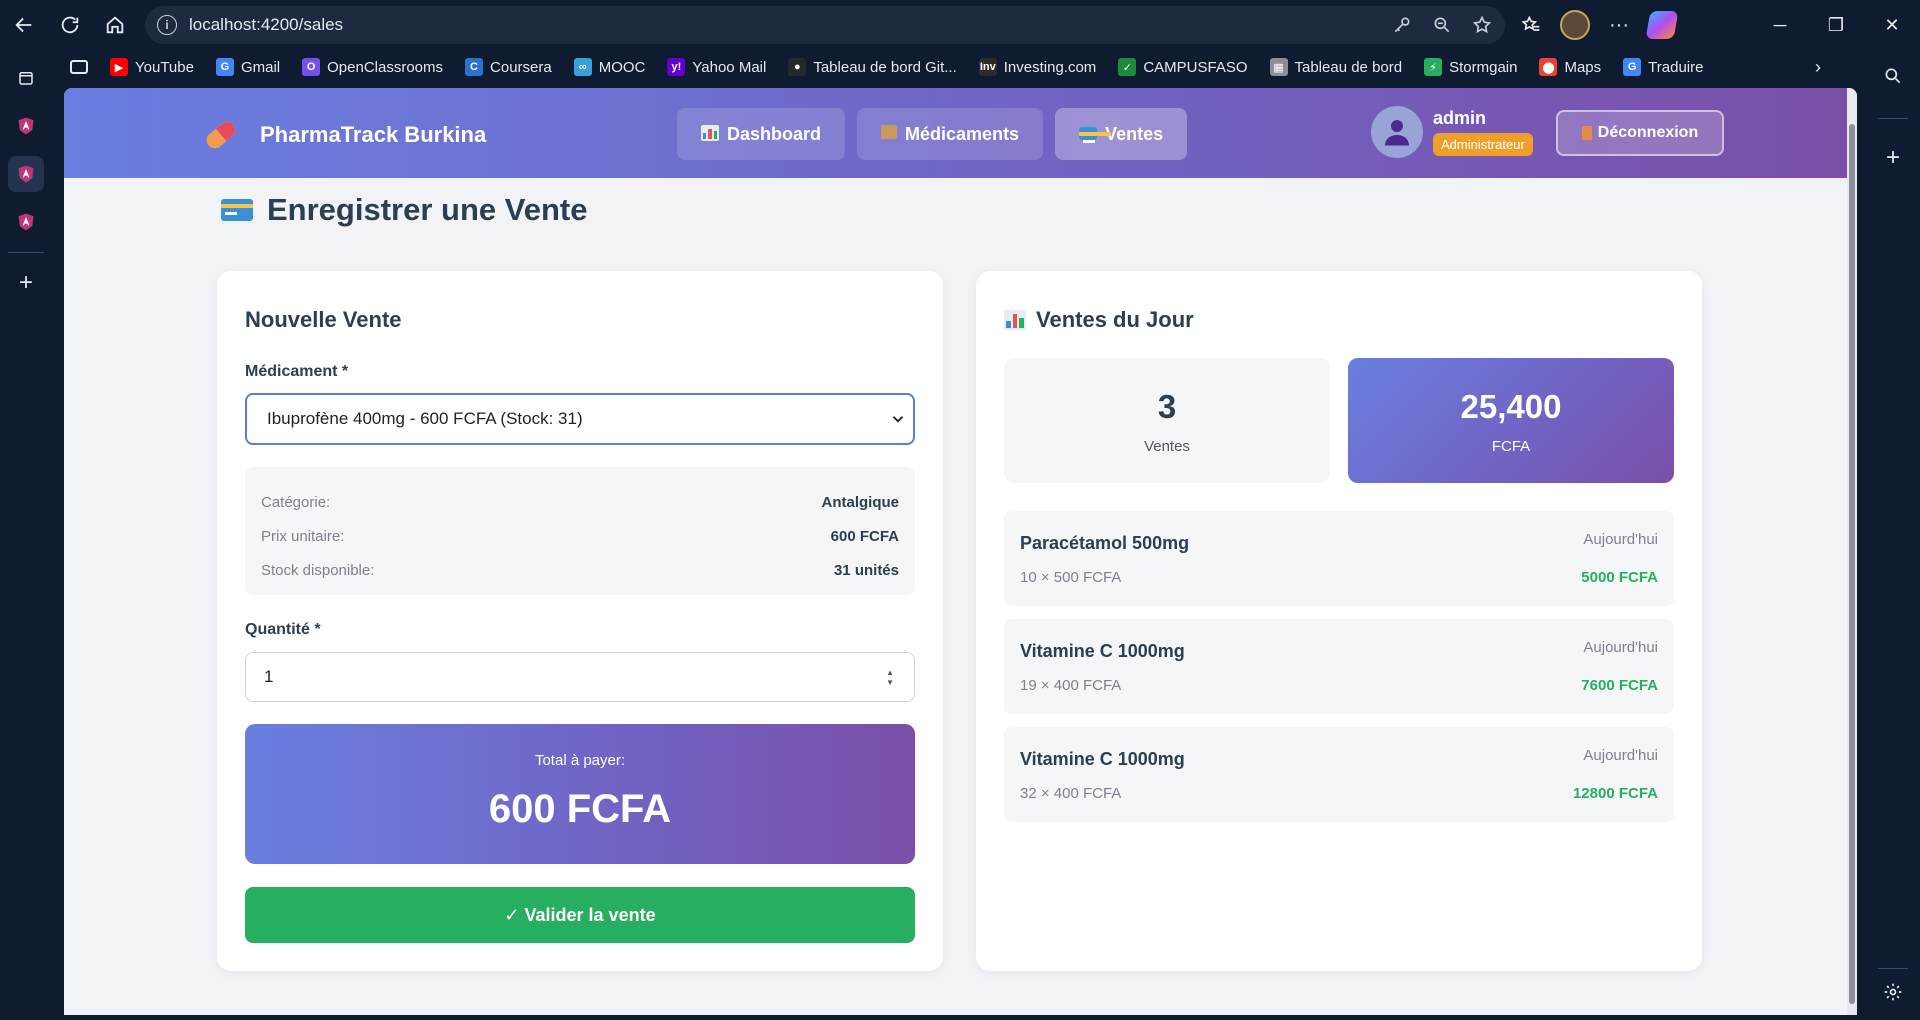 This screenshot has height=1020, width=1920. I want to click on sale-amount: 12800 FCFA, so click(1615, 793).